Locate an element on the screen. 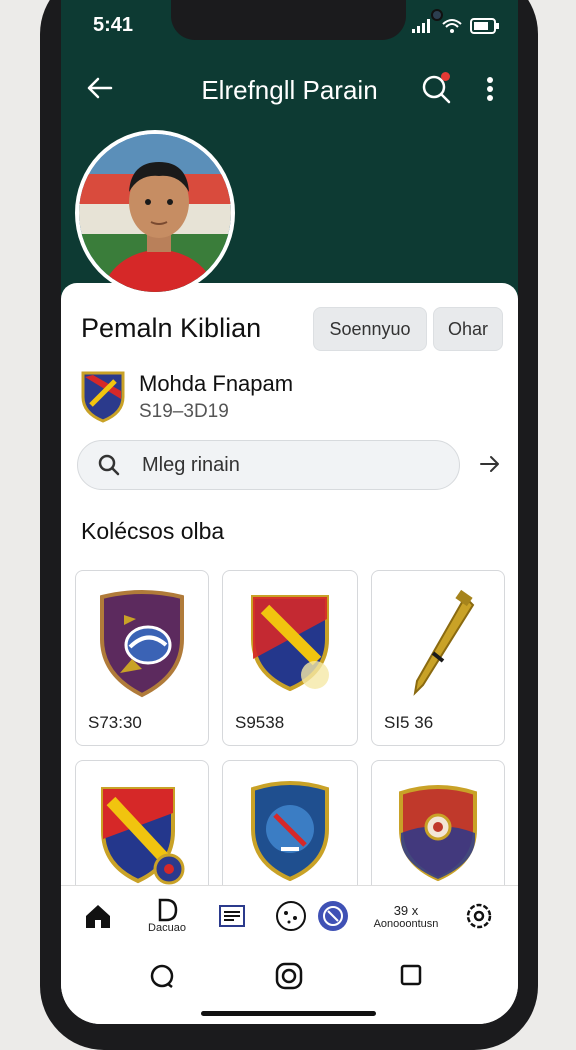 This screenshot has width=576, height=1050. club-name: Mohda Fnapam is located at coordinates (216, 383).